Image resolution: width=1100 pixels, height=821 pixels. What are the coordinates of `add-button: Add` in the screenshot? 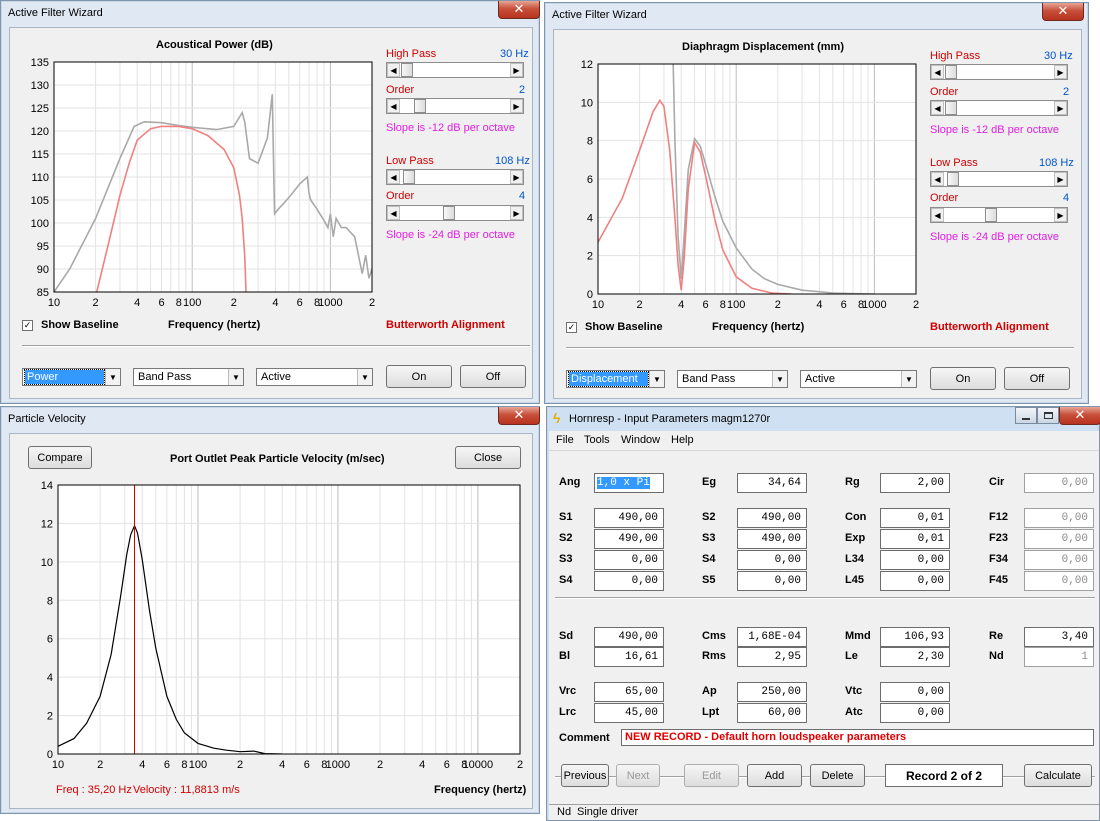 It's located at (774, 775).